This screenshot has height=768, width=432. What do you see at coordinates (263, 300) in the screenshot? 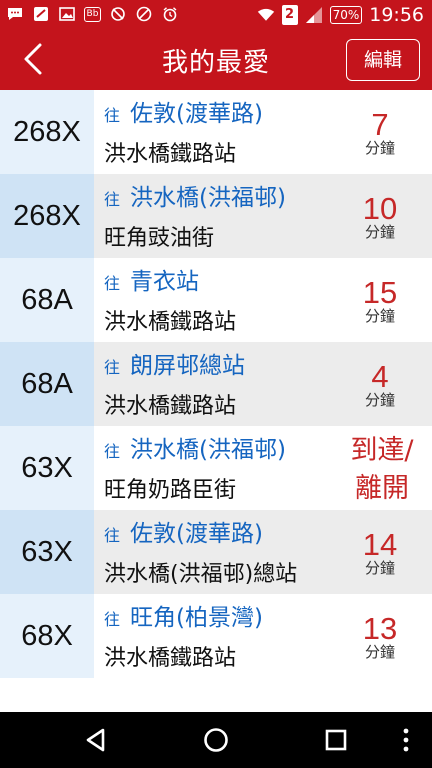
I see `route-info: 往 青衣站 洪水橋鐵路站 15 分鐘` at bounding box center [263, 300].